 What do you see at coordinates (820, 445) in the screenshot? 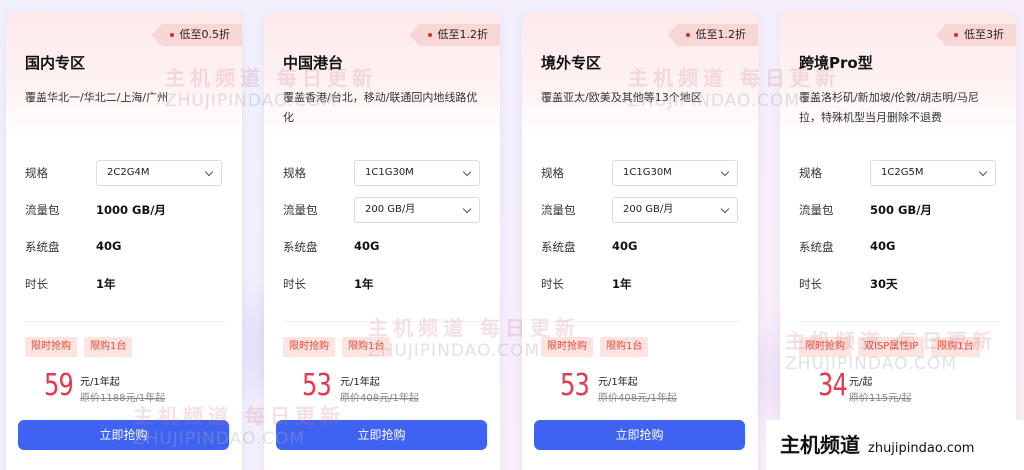
I see `site-badge-name: 主机频道` at bounding box center [820, 445].